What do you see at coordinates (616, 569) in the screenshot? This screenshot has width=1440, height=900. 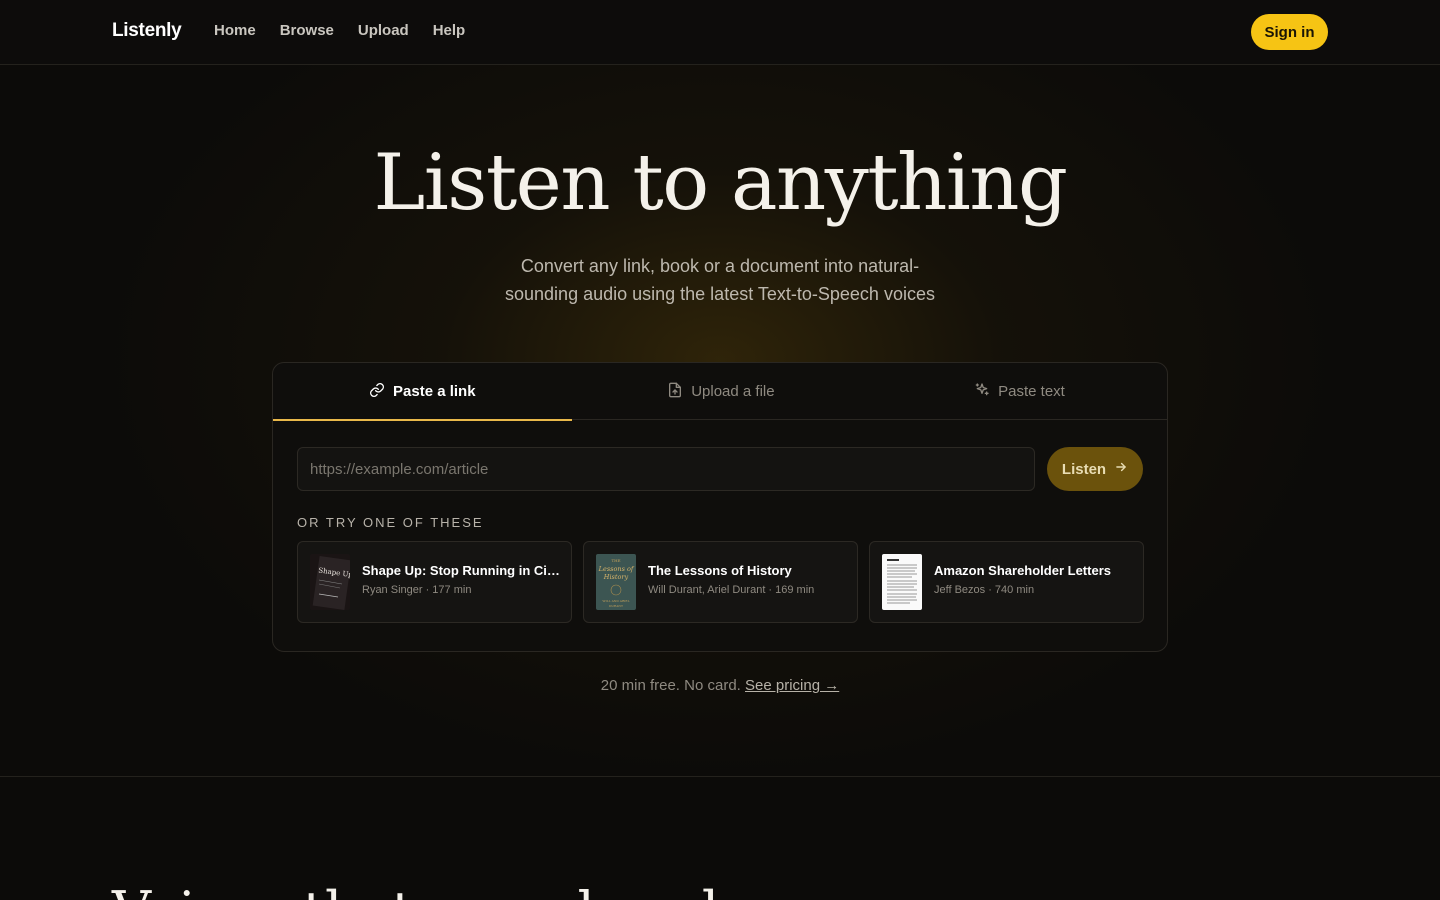 I see `svg-text: Lessons of` at bounding box center [616, 569].